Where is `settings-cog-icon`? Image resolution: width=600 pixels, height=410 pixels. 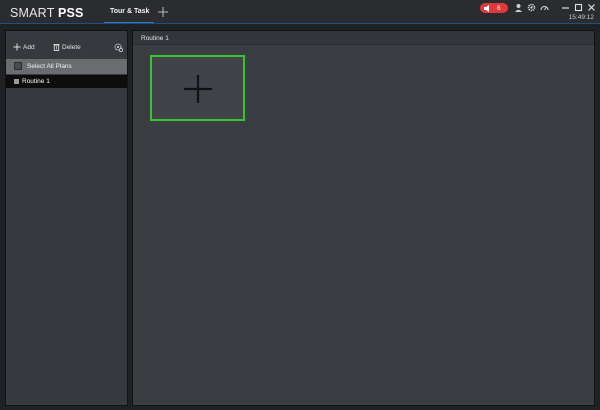
settings-cog-icon is located at coordinates (118, 47).